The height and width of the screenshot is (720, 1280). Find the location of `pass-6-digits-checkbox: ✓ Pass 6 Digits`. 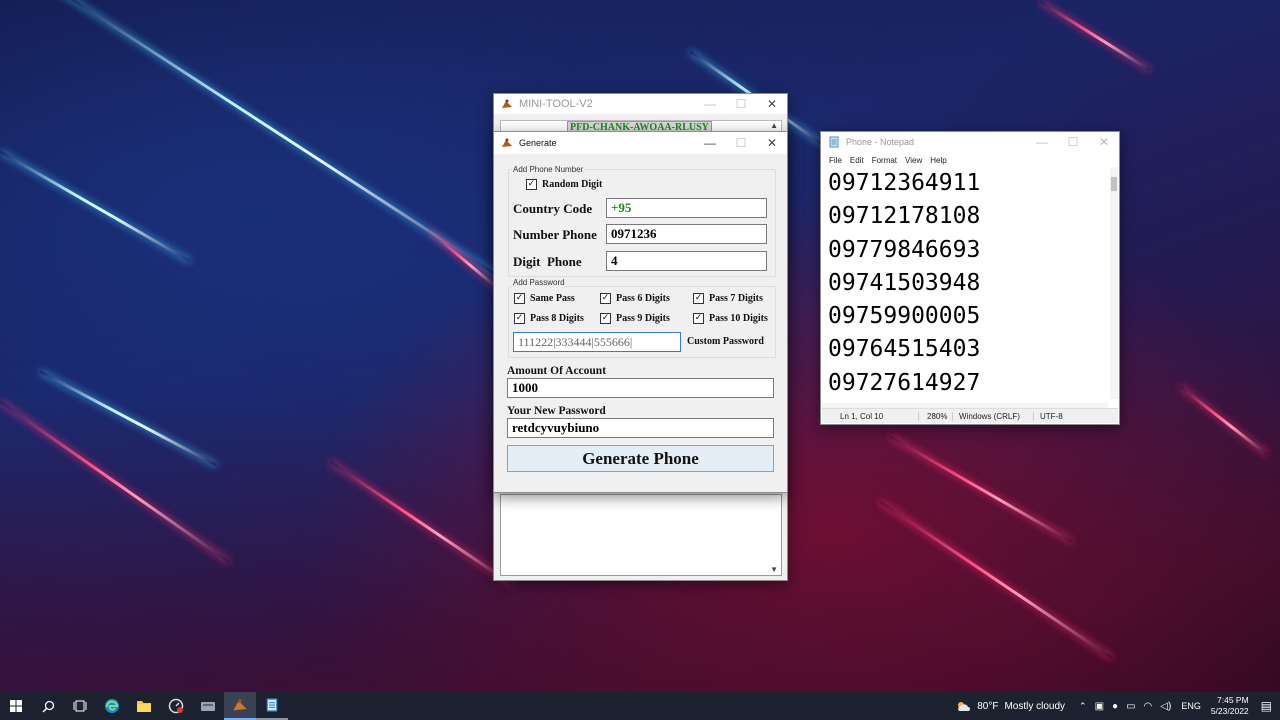

pass-6-digits-checkbox: ✓ Pass 6 Digits is located at coordinates (635, 298).